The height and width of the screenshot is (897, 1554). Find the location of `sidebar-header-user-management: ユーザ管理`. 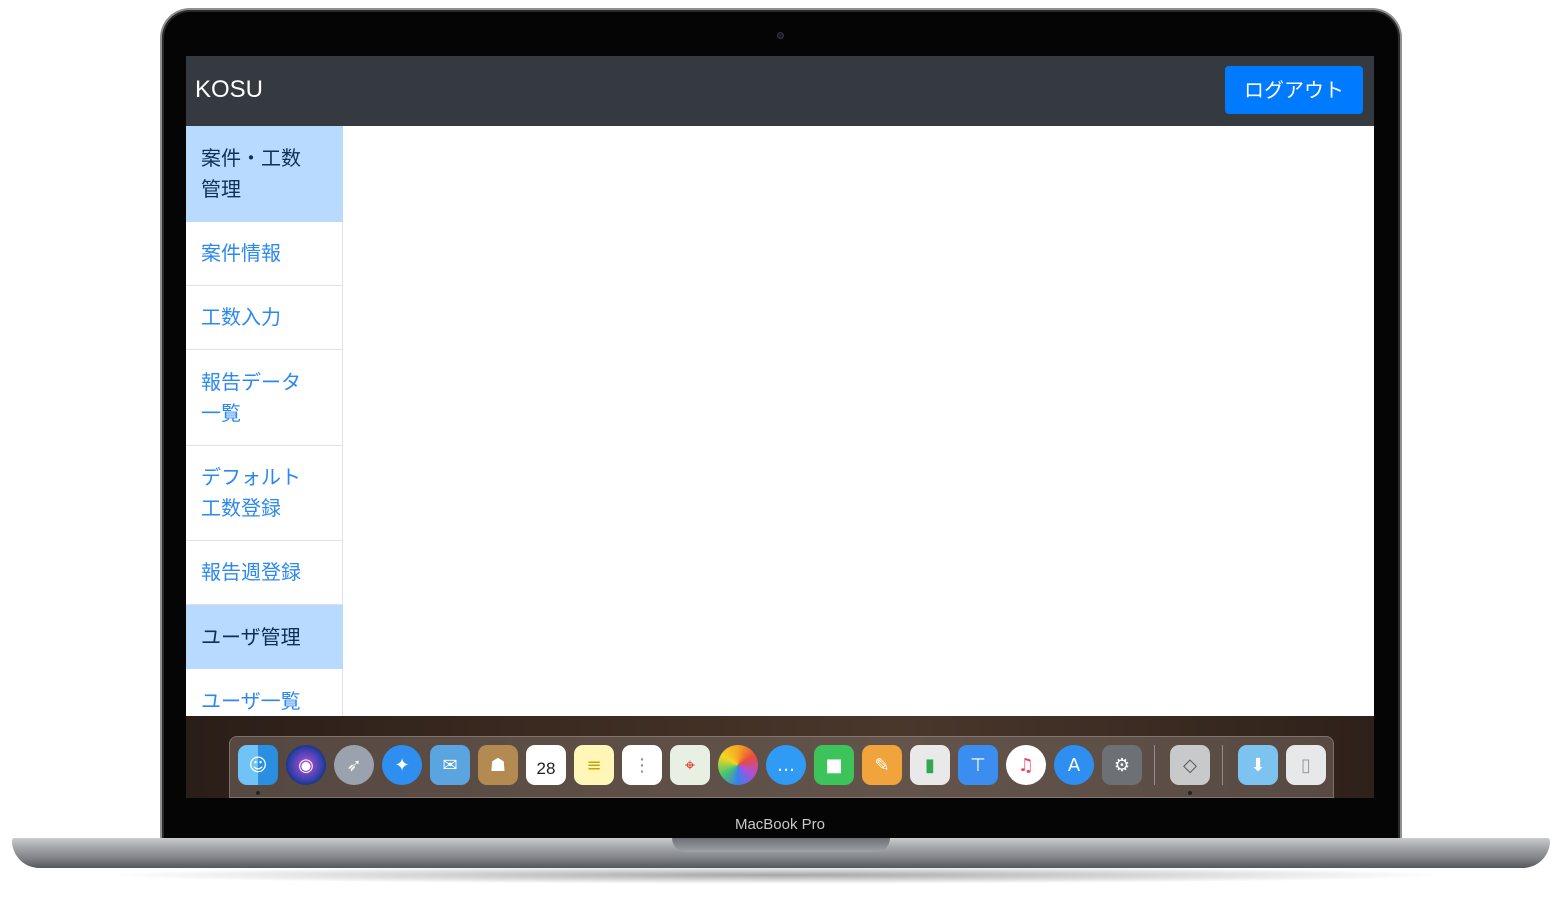

sidebar-header-user-management: ユーザ管理 is located at coordinates (264, 637).